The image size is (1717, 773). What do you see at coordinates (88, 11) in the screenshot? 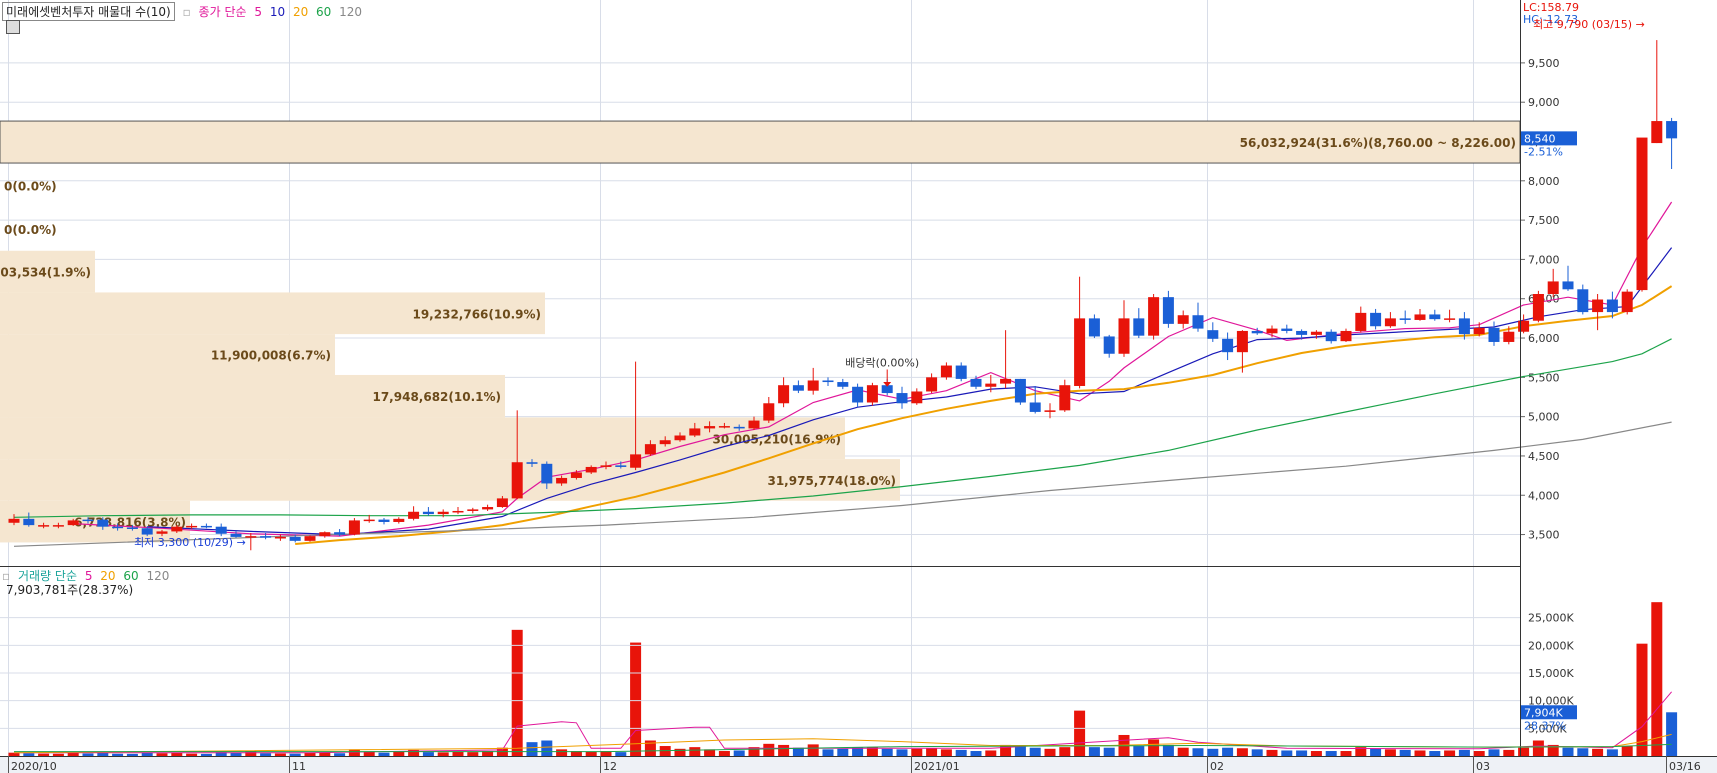
I see `stock-title: 미래에셋벤처투자 매물대 수(10)` at bounding box center [88, 11].